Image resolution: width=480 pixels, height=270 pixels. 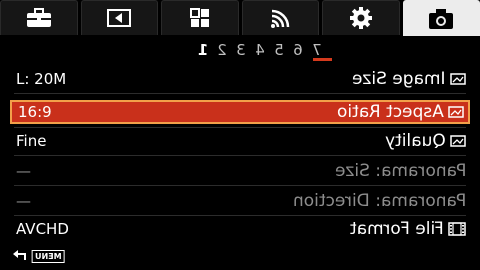 I want to click on page-number-6: 6, so click(x=298, y=50).